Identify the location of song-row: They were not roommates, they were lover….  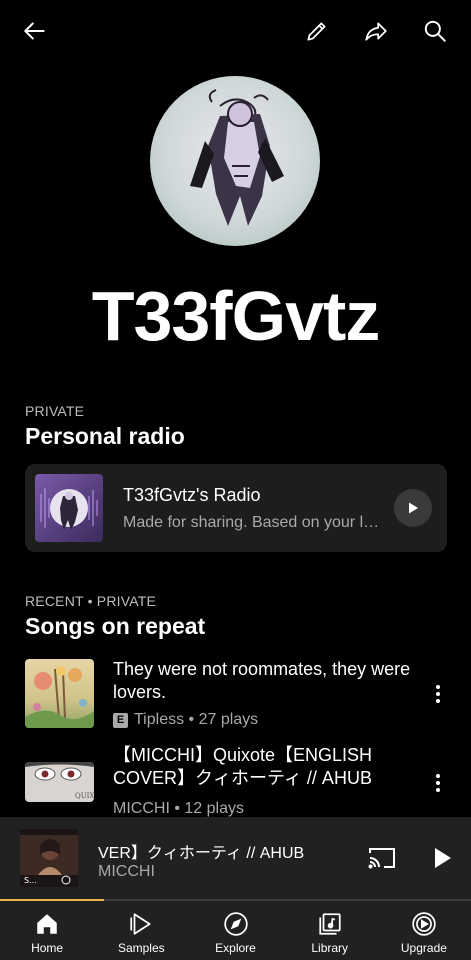
(235, 697).